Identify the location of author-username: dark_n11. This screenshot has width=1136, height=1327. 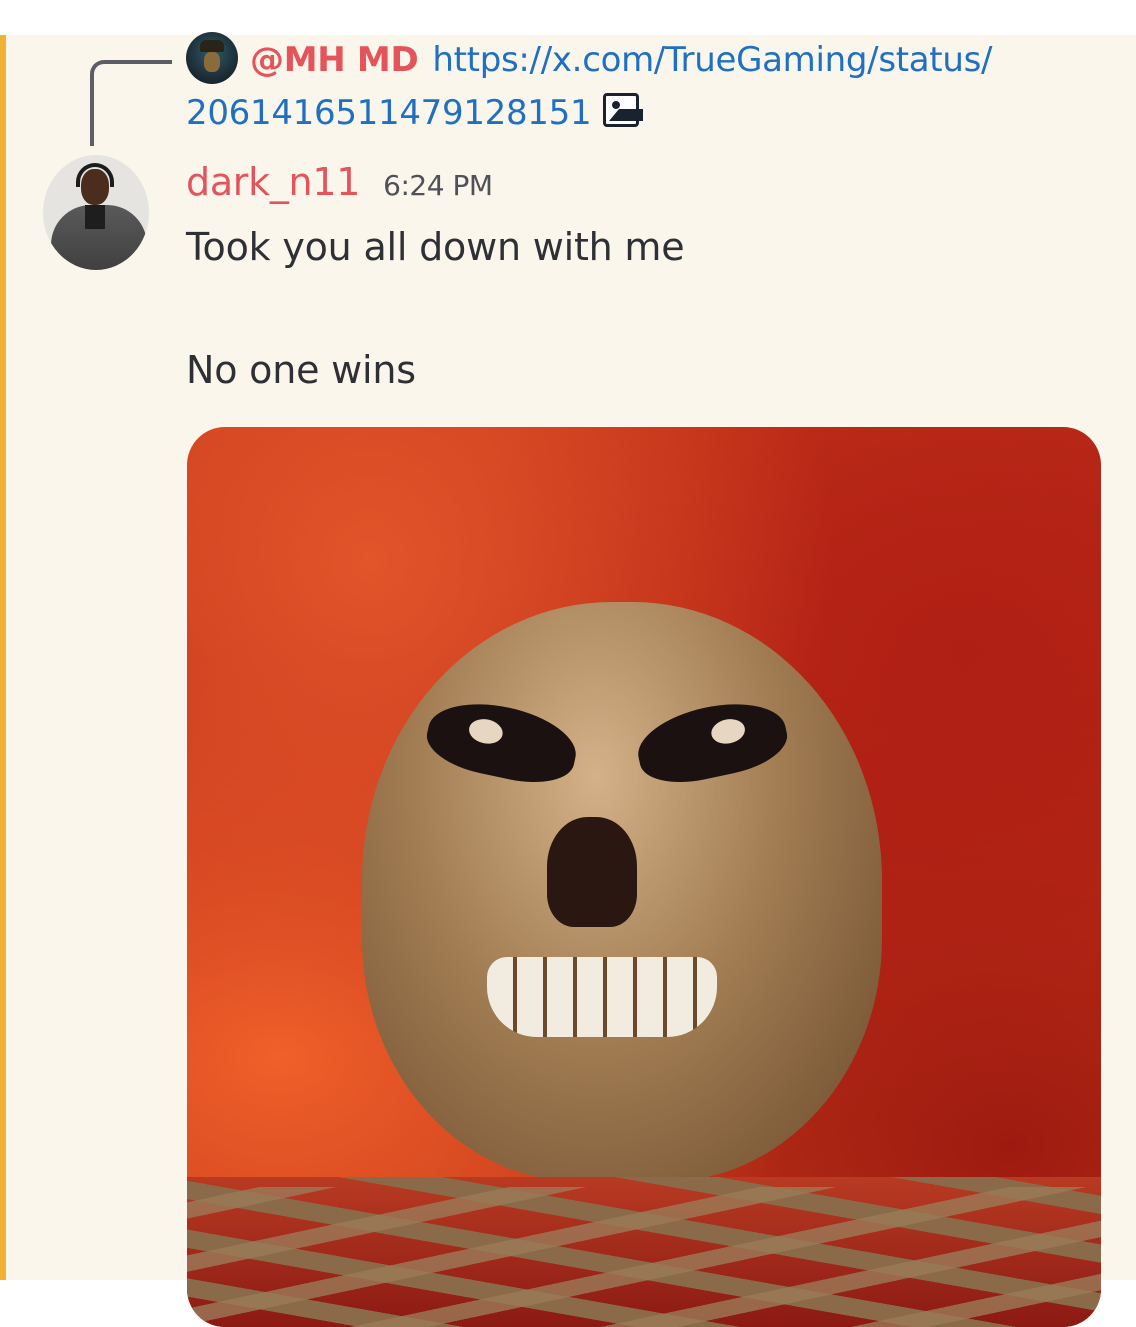
(273, 182).